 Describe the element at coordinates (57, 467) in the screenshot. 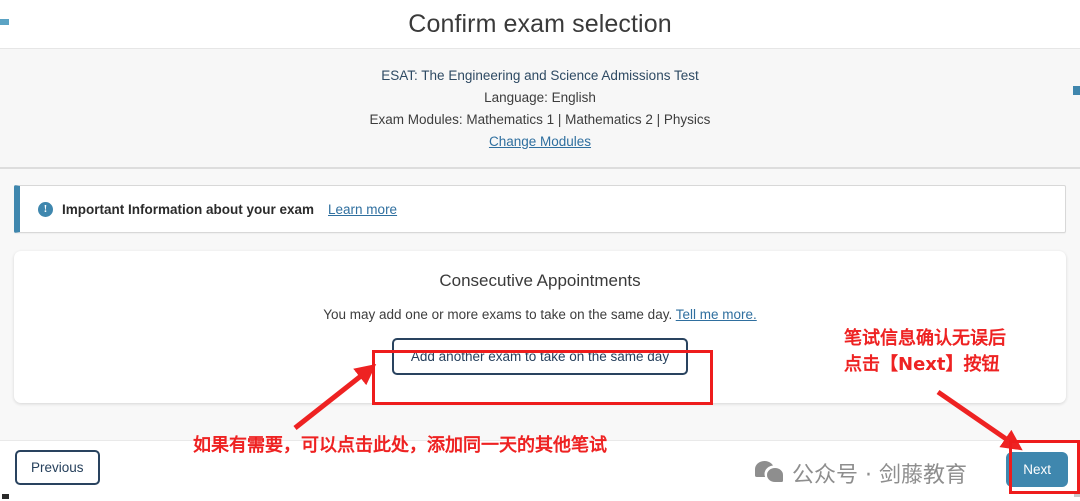

I see `previous-button: Previous` at that location.